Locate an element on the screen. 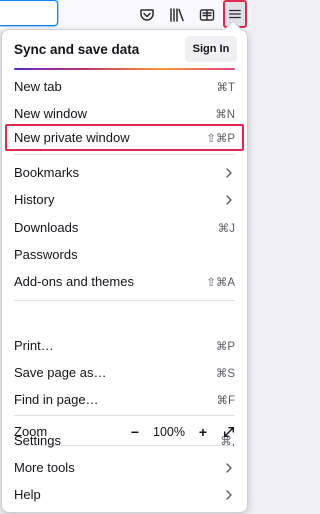  menu-item-find-in-page: Find in page… ⌘F is located at coordinates (124, 399).